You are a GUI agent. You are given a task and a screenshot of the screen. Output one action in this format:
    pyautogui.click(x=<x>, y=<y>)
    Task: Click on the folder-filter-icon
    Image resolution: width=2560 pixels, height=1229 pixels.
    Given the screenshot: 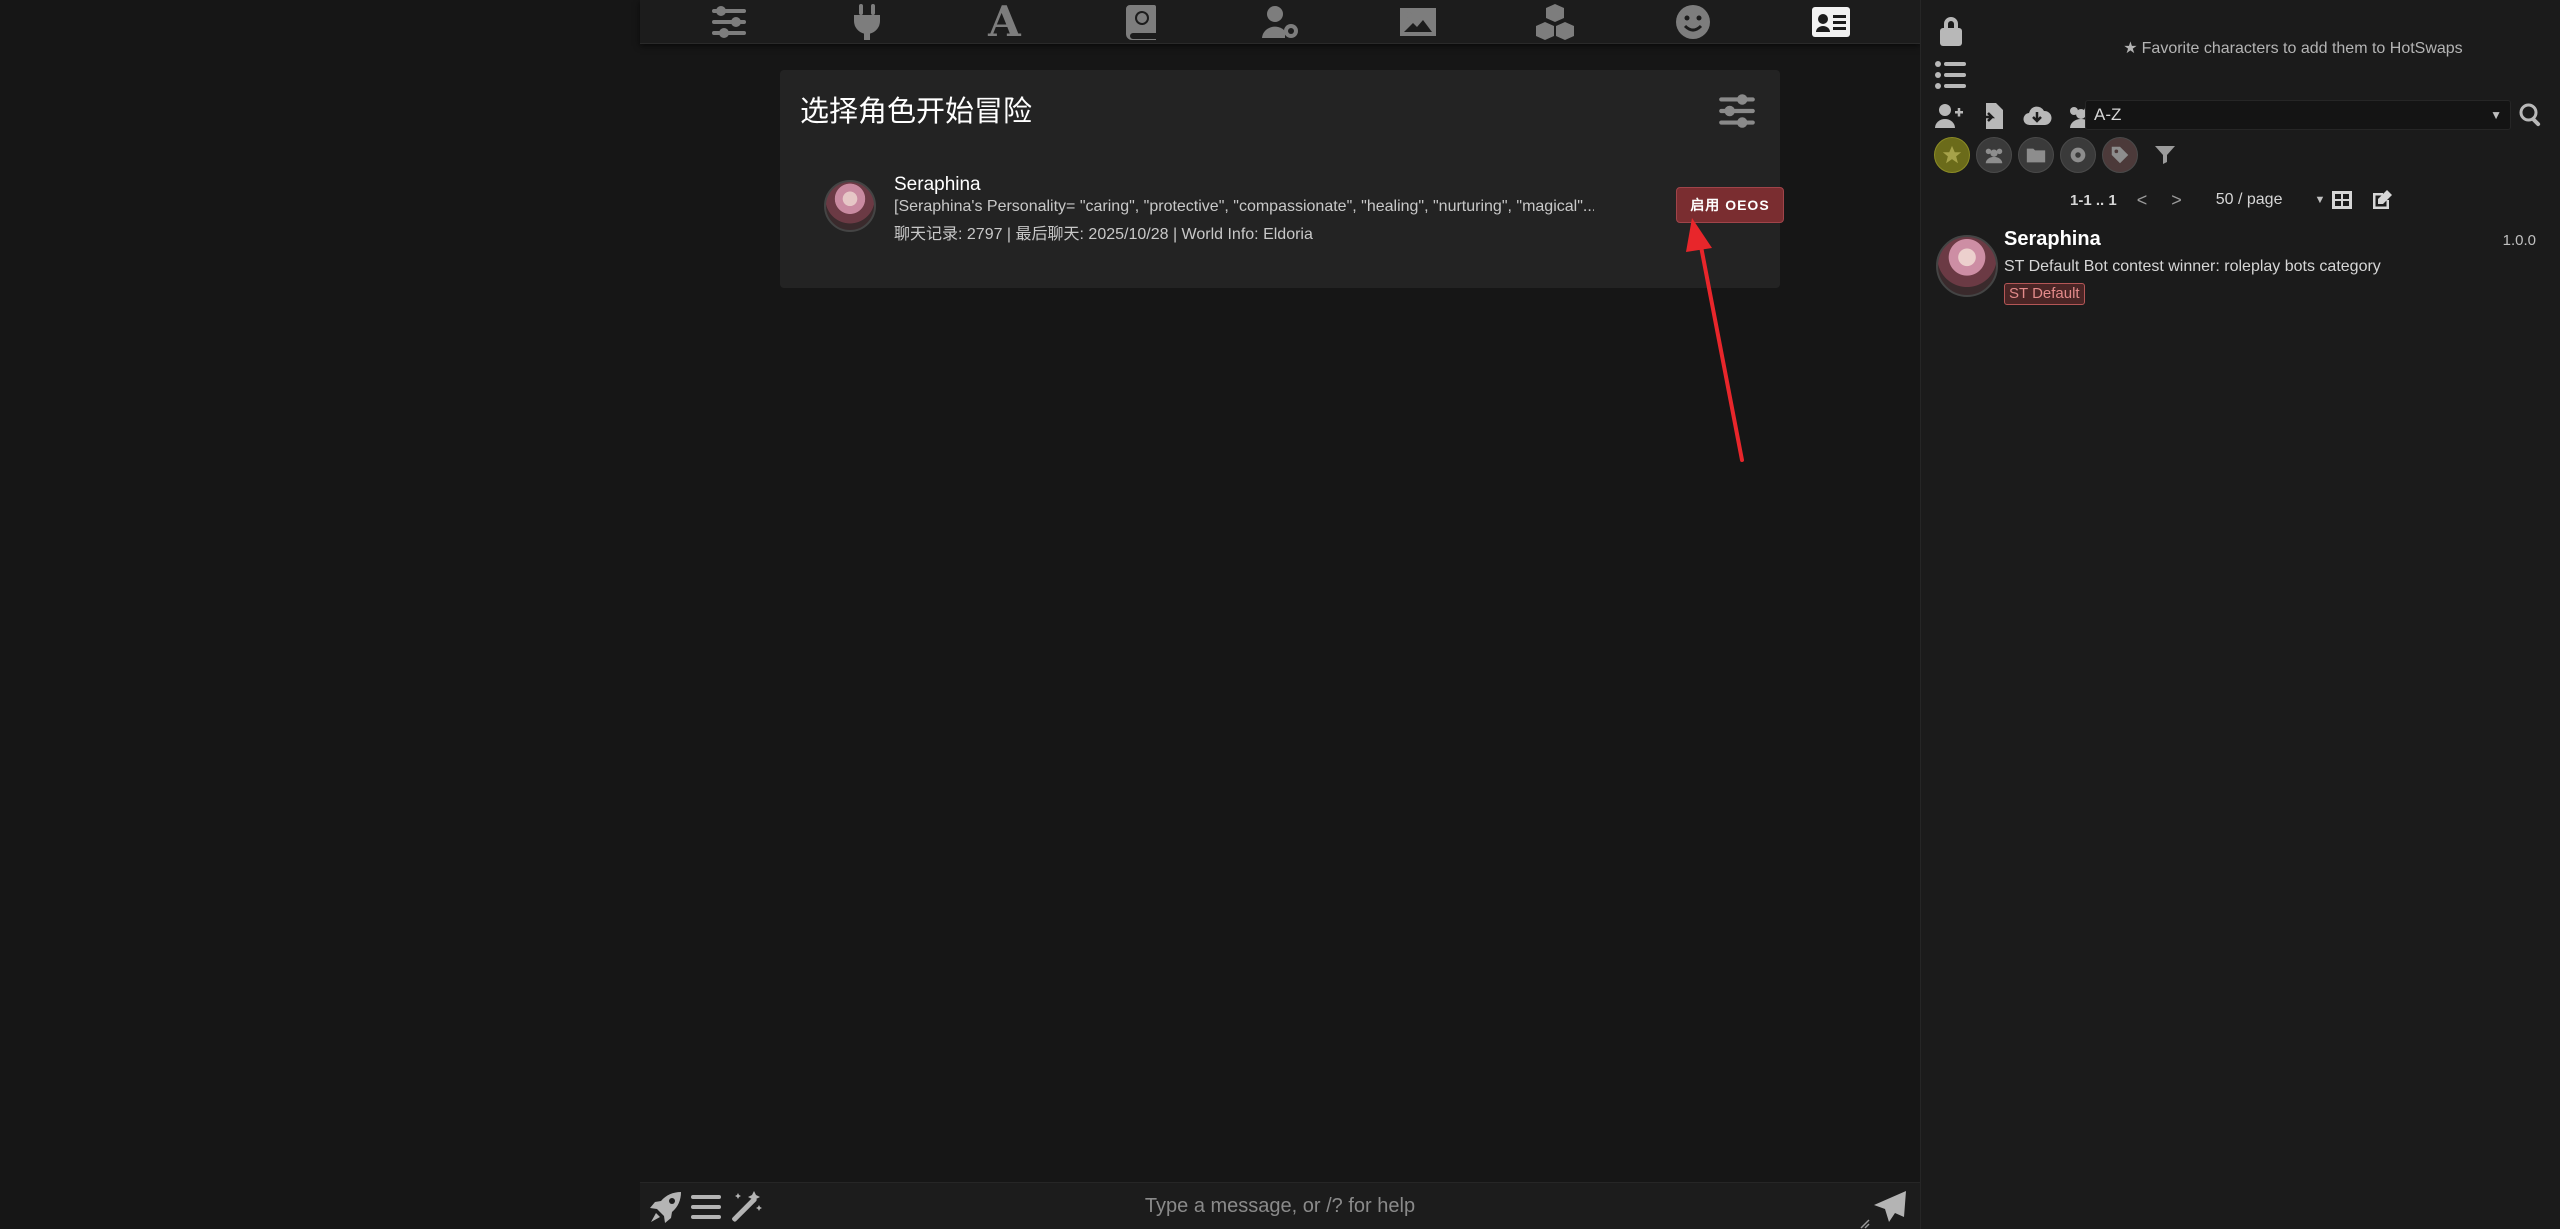 What is the action you would take?
    pyautogui.click(x=2036, y=155)
    